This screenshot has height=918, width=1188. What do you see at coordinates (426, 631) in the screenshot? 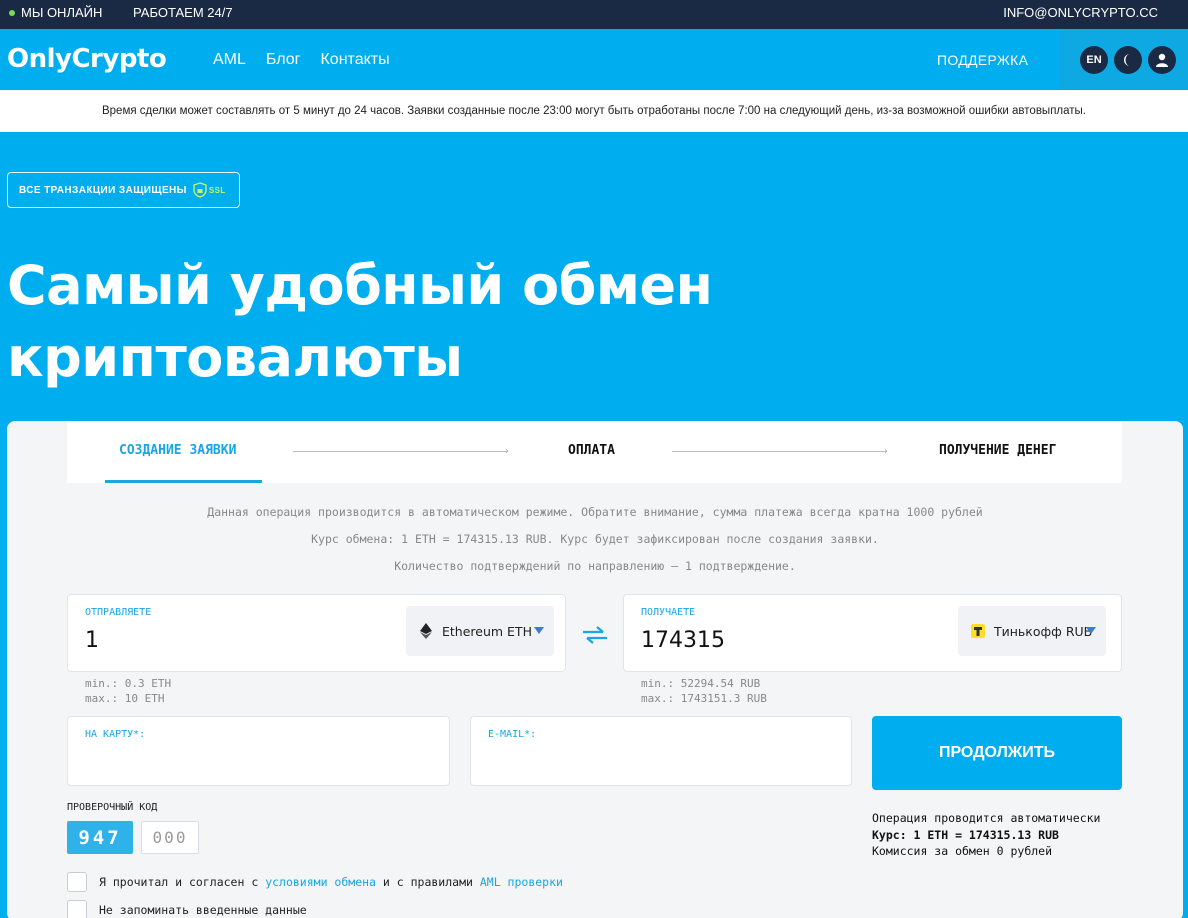
I see `ethereum-icon` at bounding box center [426, 631].